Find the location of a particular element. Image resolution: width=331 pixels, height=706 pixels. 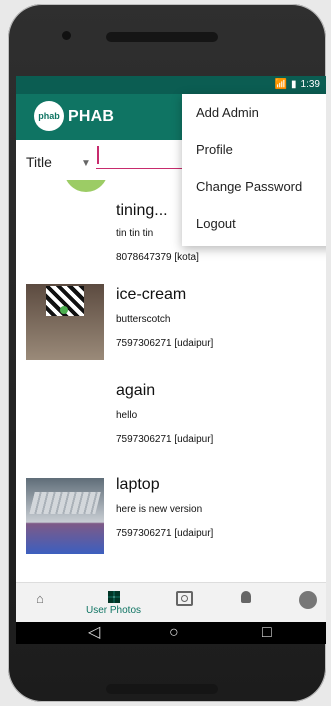

logo-text: phab is located at coordinates (49, 116).